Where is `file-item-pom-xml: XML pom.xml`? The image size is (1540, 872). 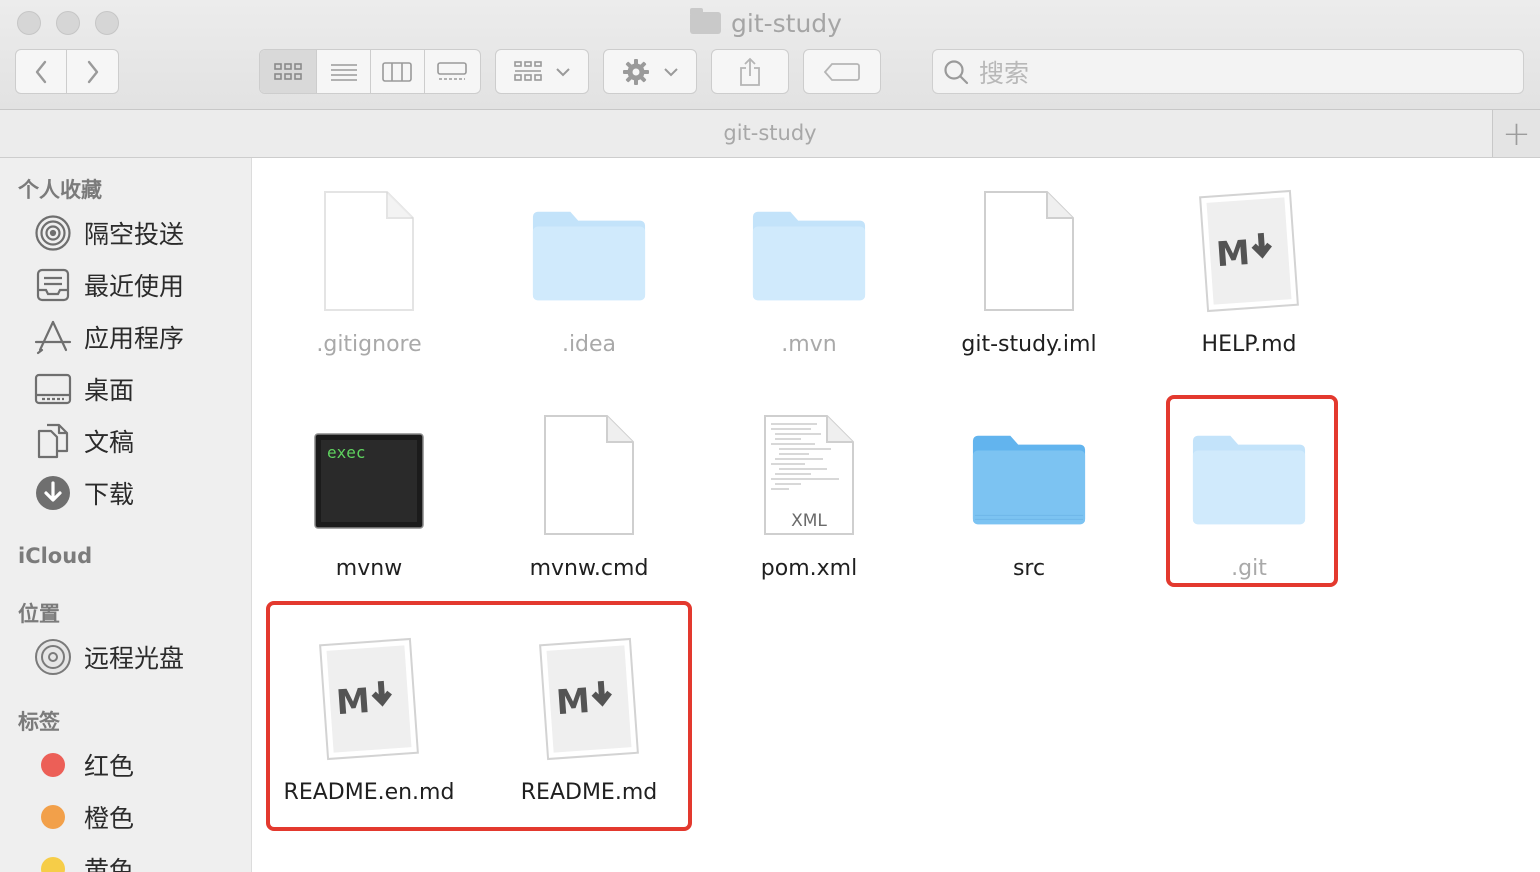 file-item-pom-xml: XML pom.xml is located at coordinates (809, 503).